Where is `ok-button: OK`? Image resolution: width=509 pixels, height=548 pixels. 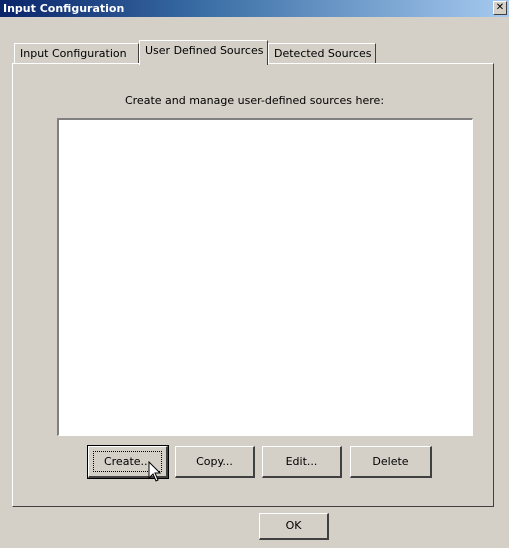 ok-button: OK is located at coordinates (294, 526).